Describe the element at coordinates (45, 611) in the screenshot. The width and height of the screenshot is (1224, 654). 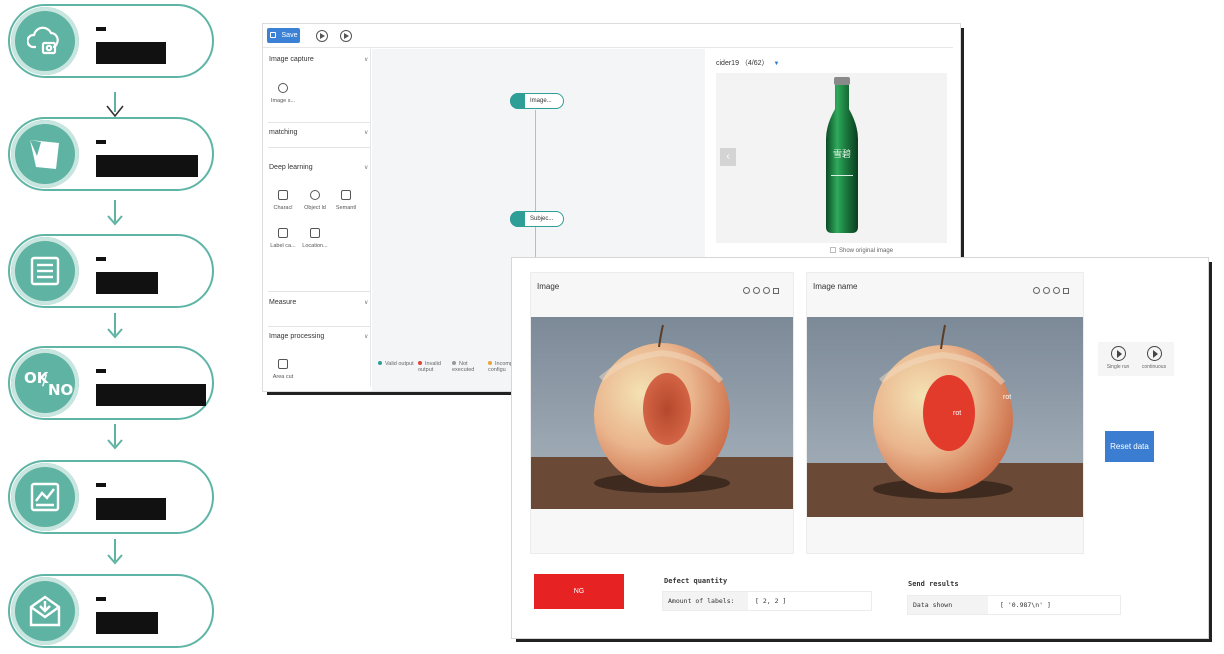
I see `mail-download-icon` at that location.